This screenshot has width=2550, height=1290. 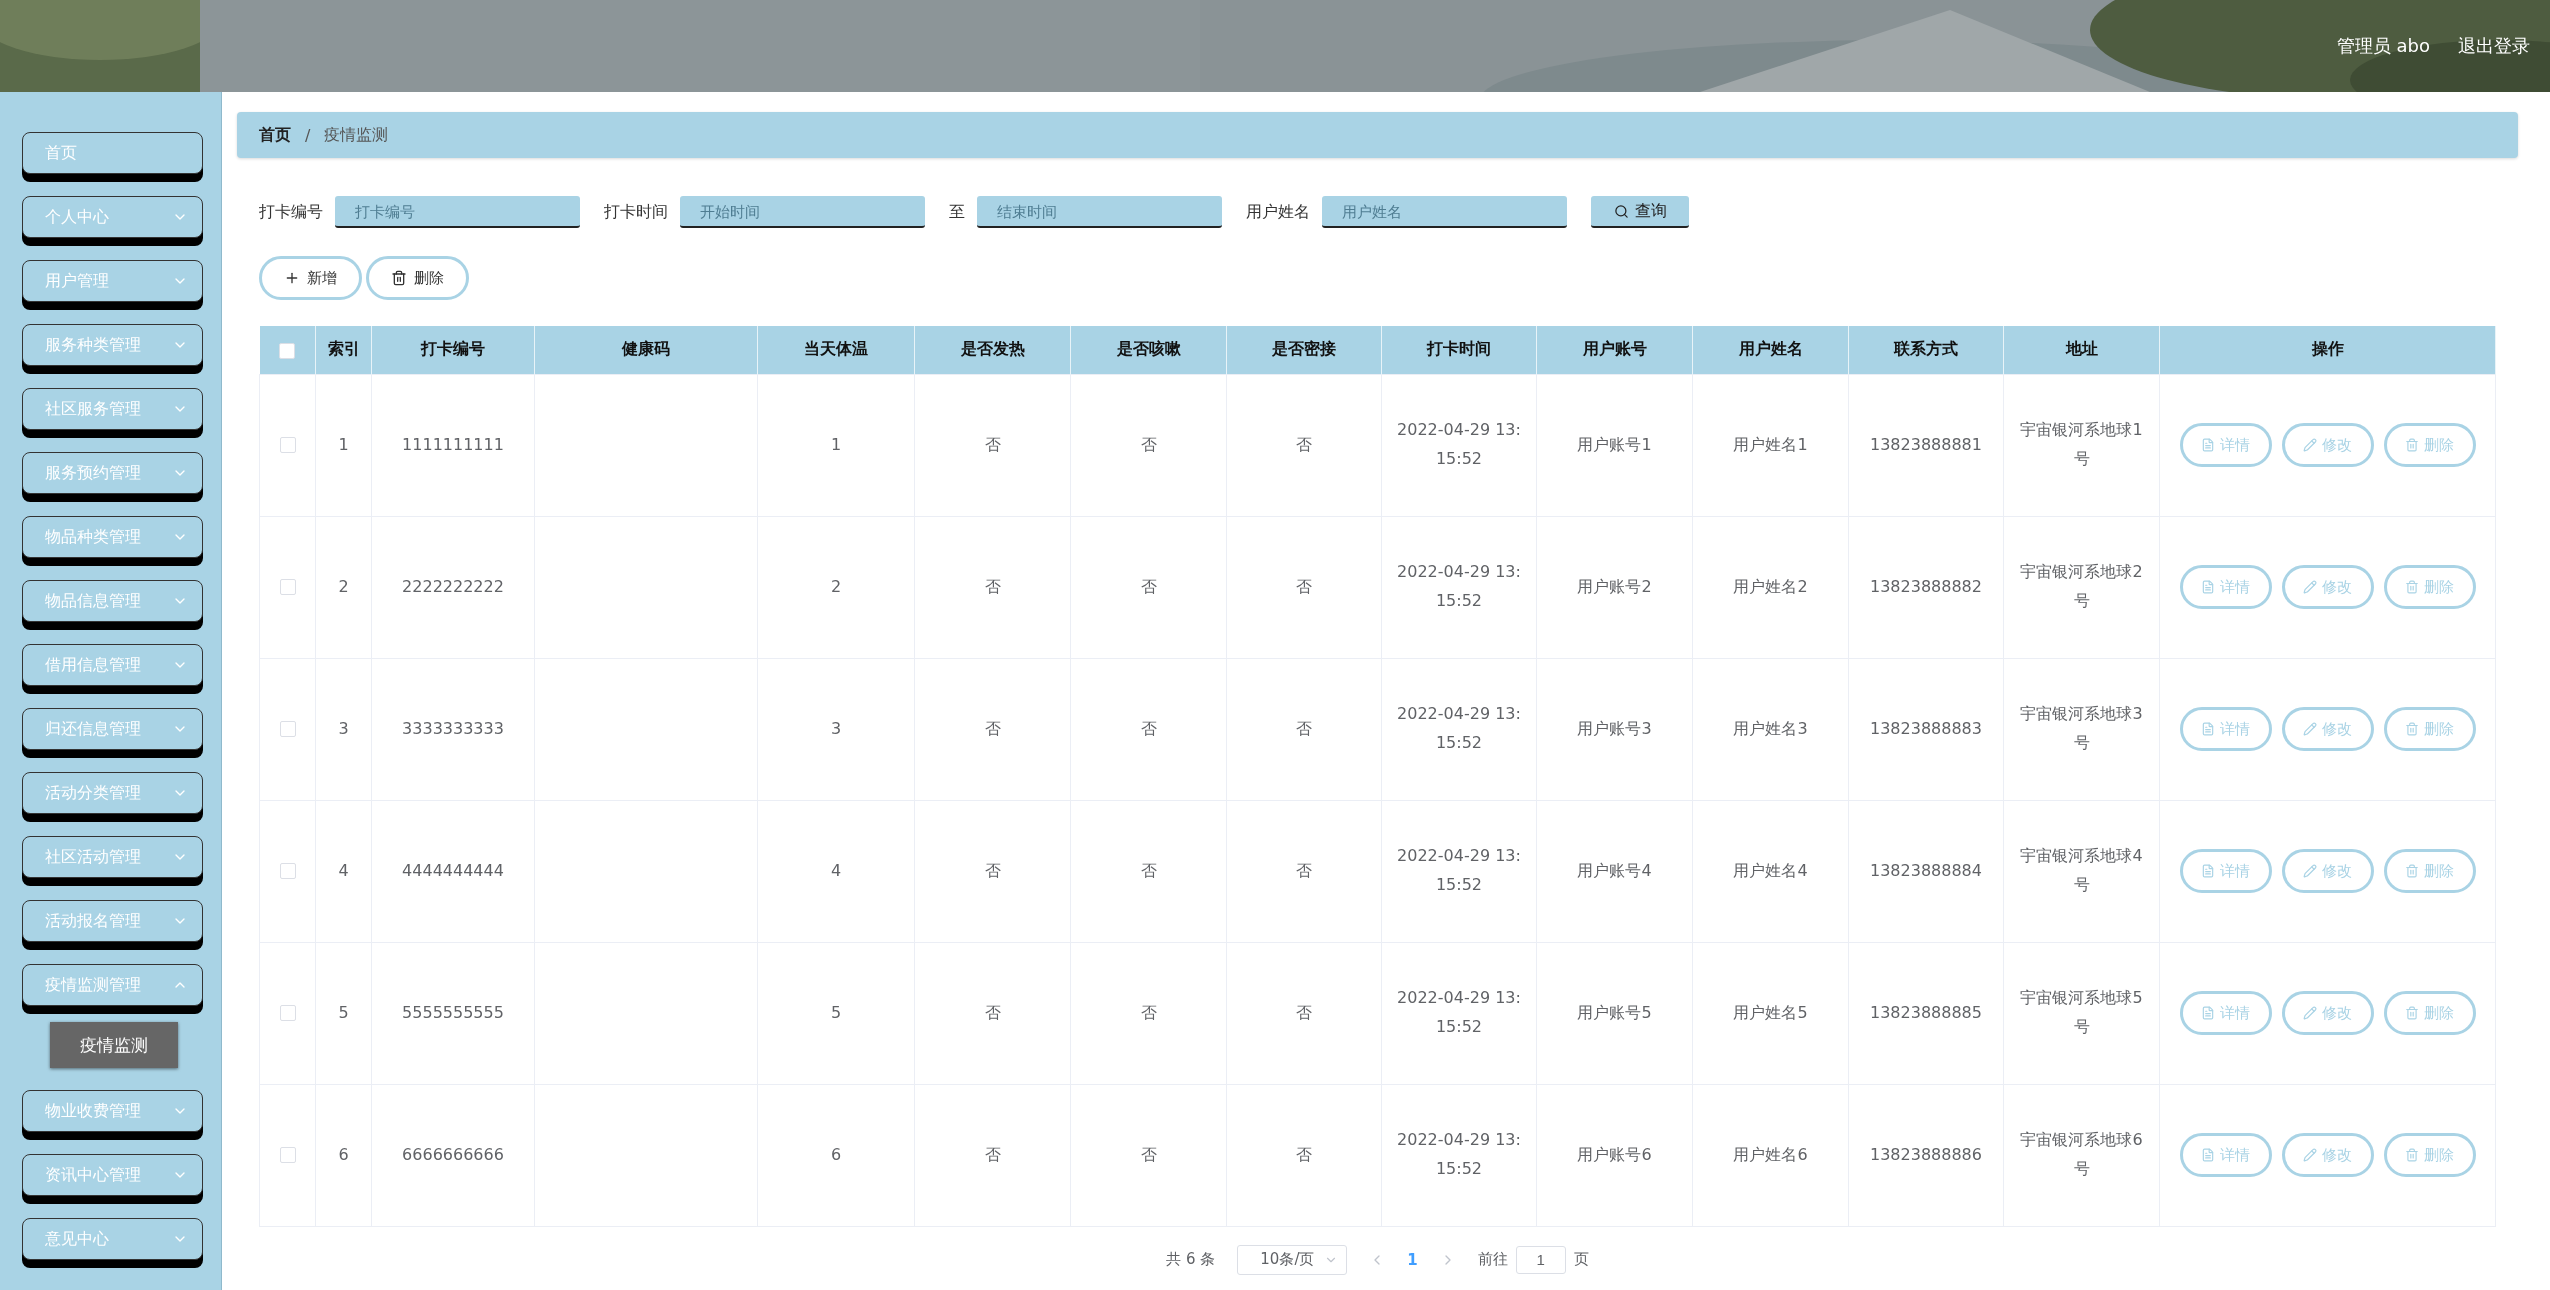 I want to click on table-cell: 13823888884, so click(x=1926, y=871).